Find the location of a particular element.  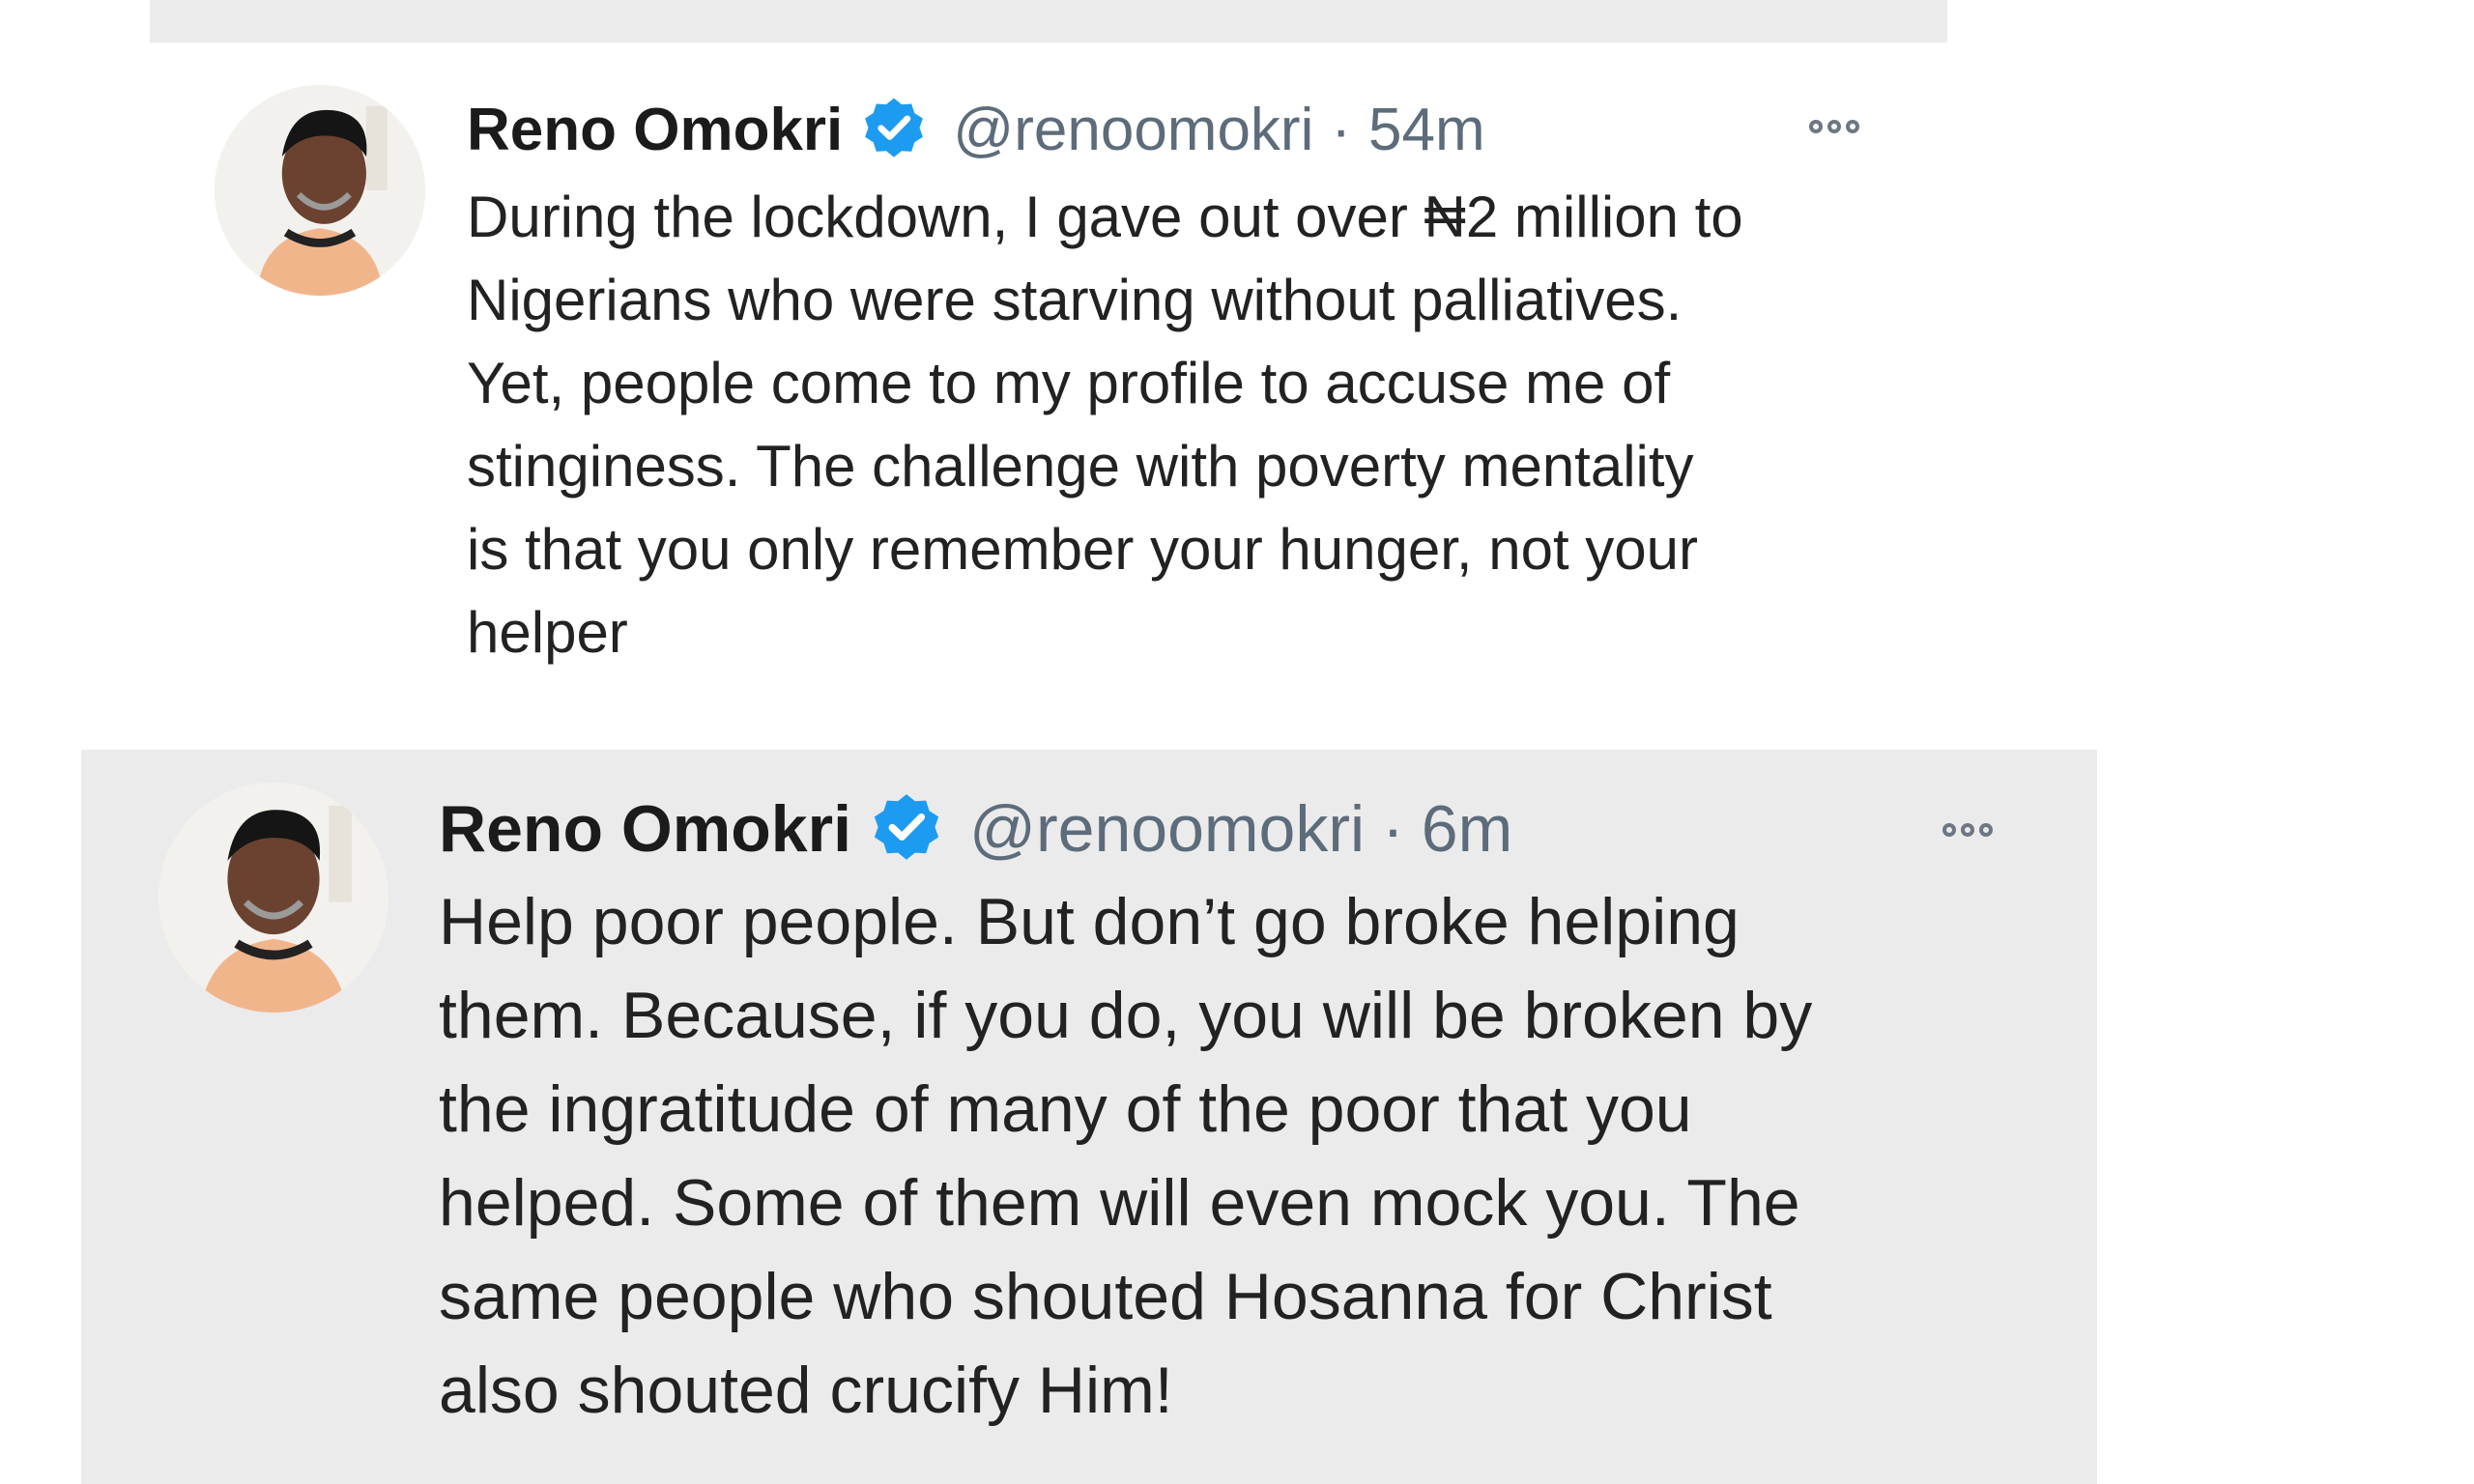

timestamp: 6m is located at coordinates (1467, 829).